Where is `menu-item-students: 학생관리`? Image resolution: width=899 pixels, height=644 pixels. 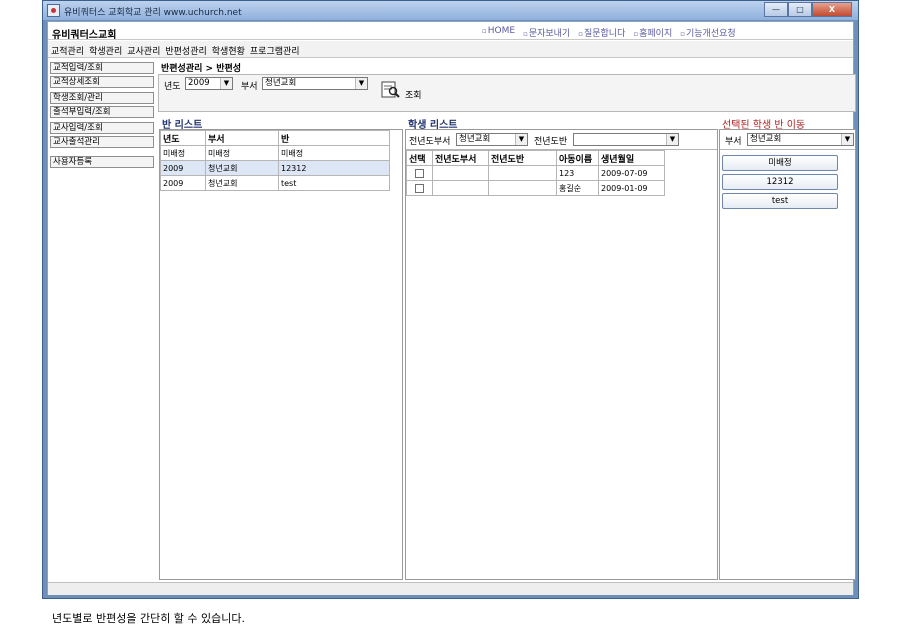 menu-item-students: 학생관리 is located at coordinates (105, 50).